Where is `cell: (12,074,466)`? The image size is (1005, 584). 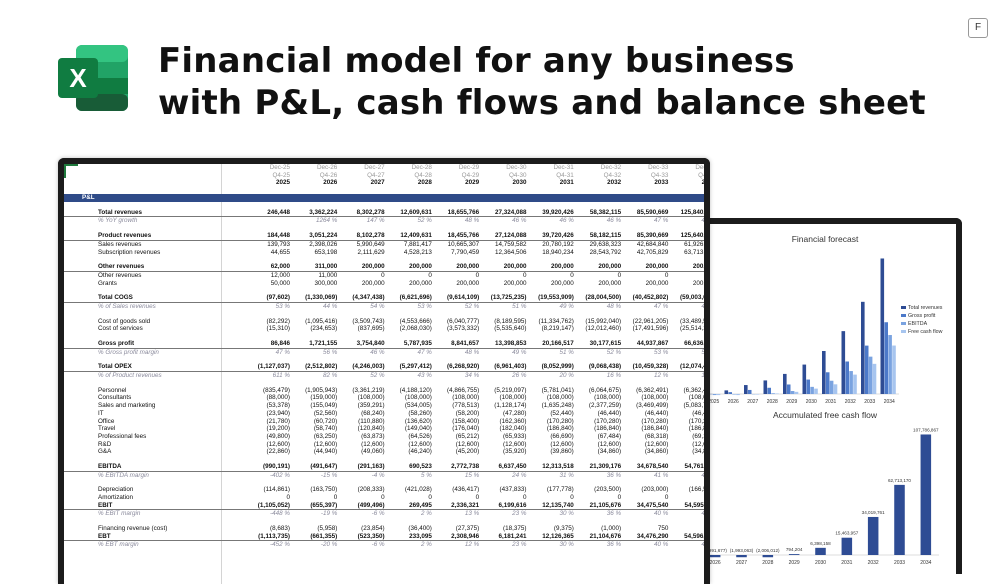
cell: (12,074,466) is located at coordinates (685, 367).